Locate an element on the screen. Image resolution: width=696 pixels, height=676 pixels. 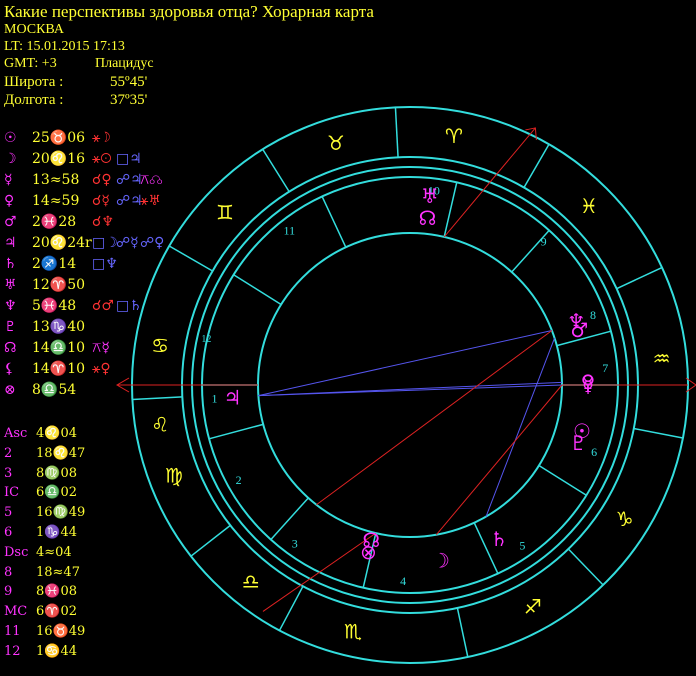
zodiac-sign-glyph: ♐ is located at coordinates (533, 606).